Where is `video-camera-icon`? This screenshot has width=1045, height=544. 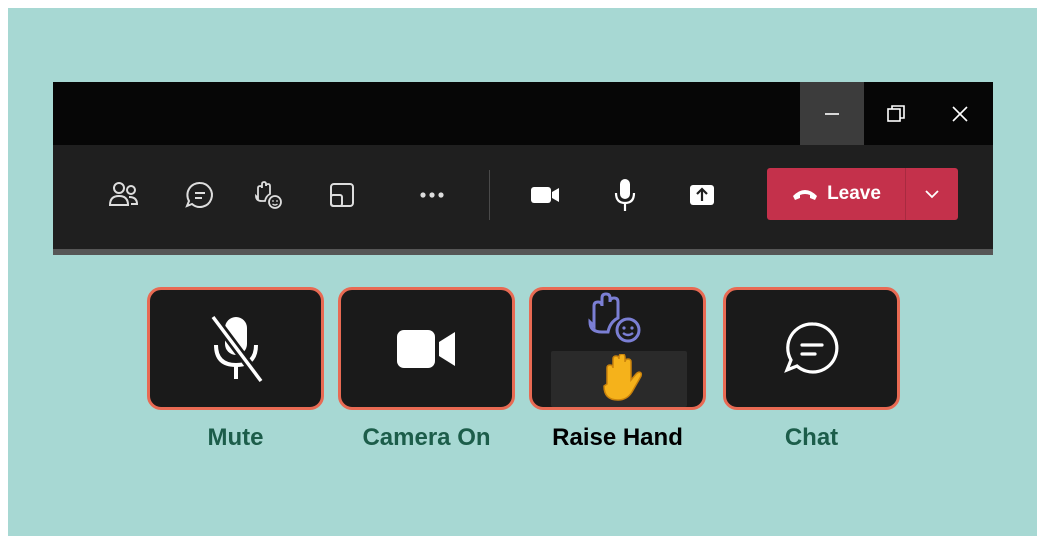
video-camera-icon is located at coordinates (425, 348).